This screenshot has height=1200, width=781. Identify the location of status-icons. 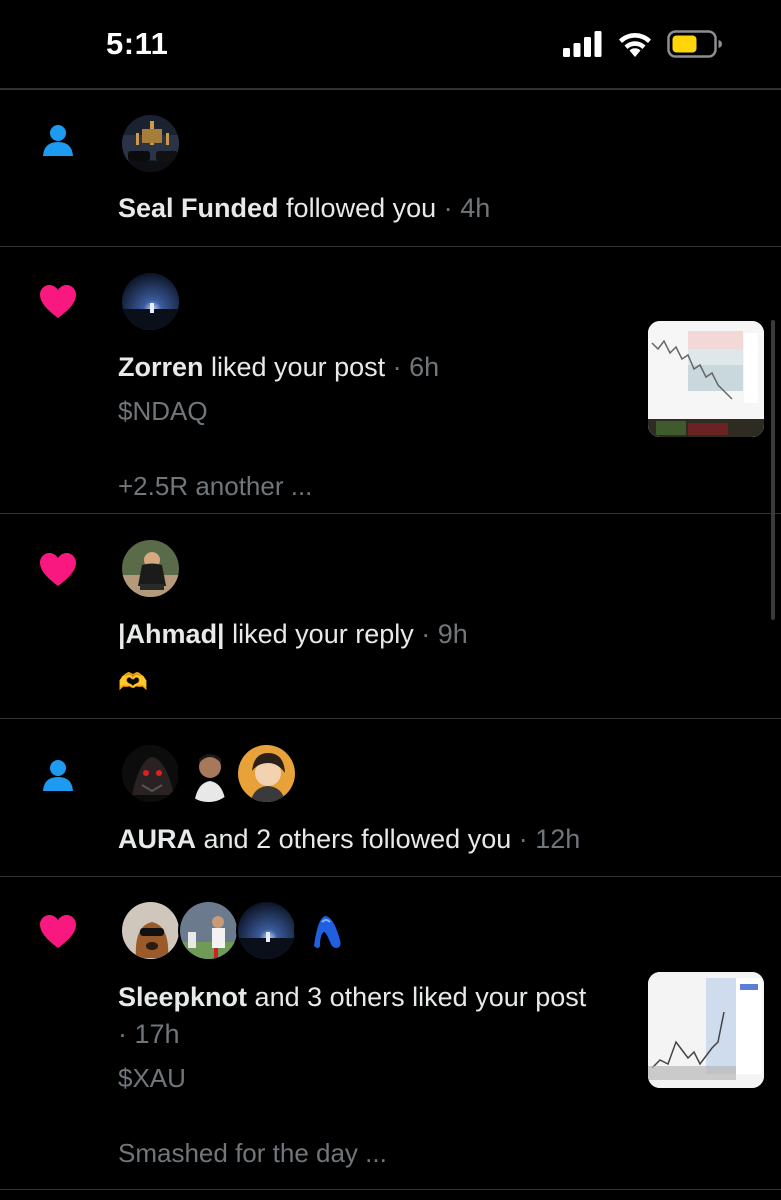
(643, 44).